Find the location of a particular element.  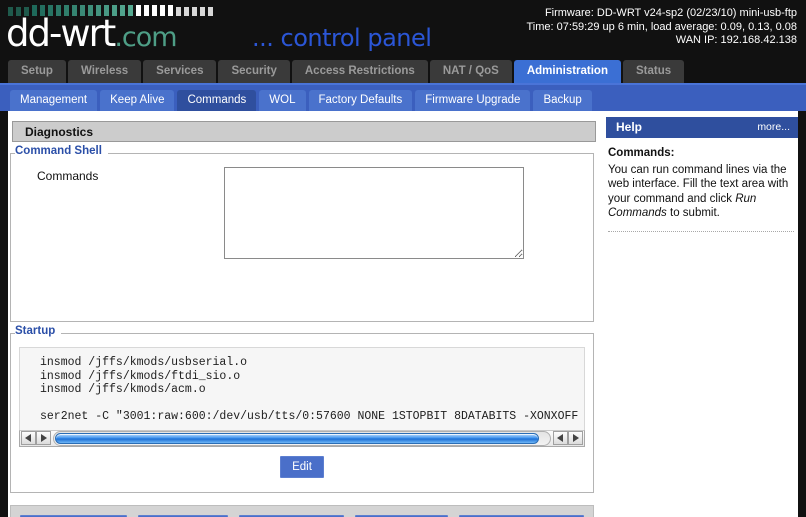

brand-domain-suffix: .com is located at coordinates (145, 37).